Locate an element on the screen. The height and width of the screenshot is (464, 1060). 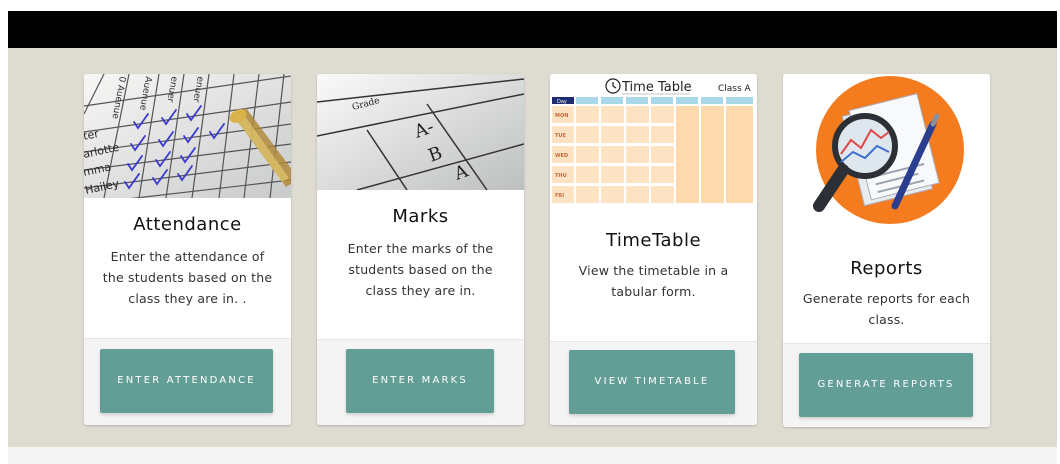
day-text-tue: TUE is located at coordinates (560, 136).